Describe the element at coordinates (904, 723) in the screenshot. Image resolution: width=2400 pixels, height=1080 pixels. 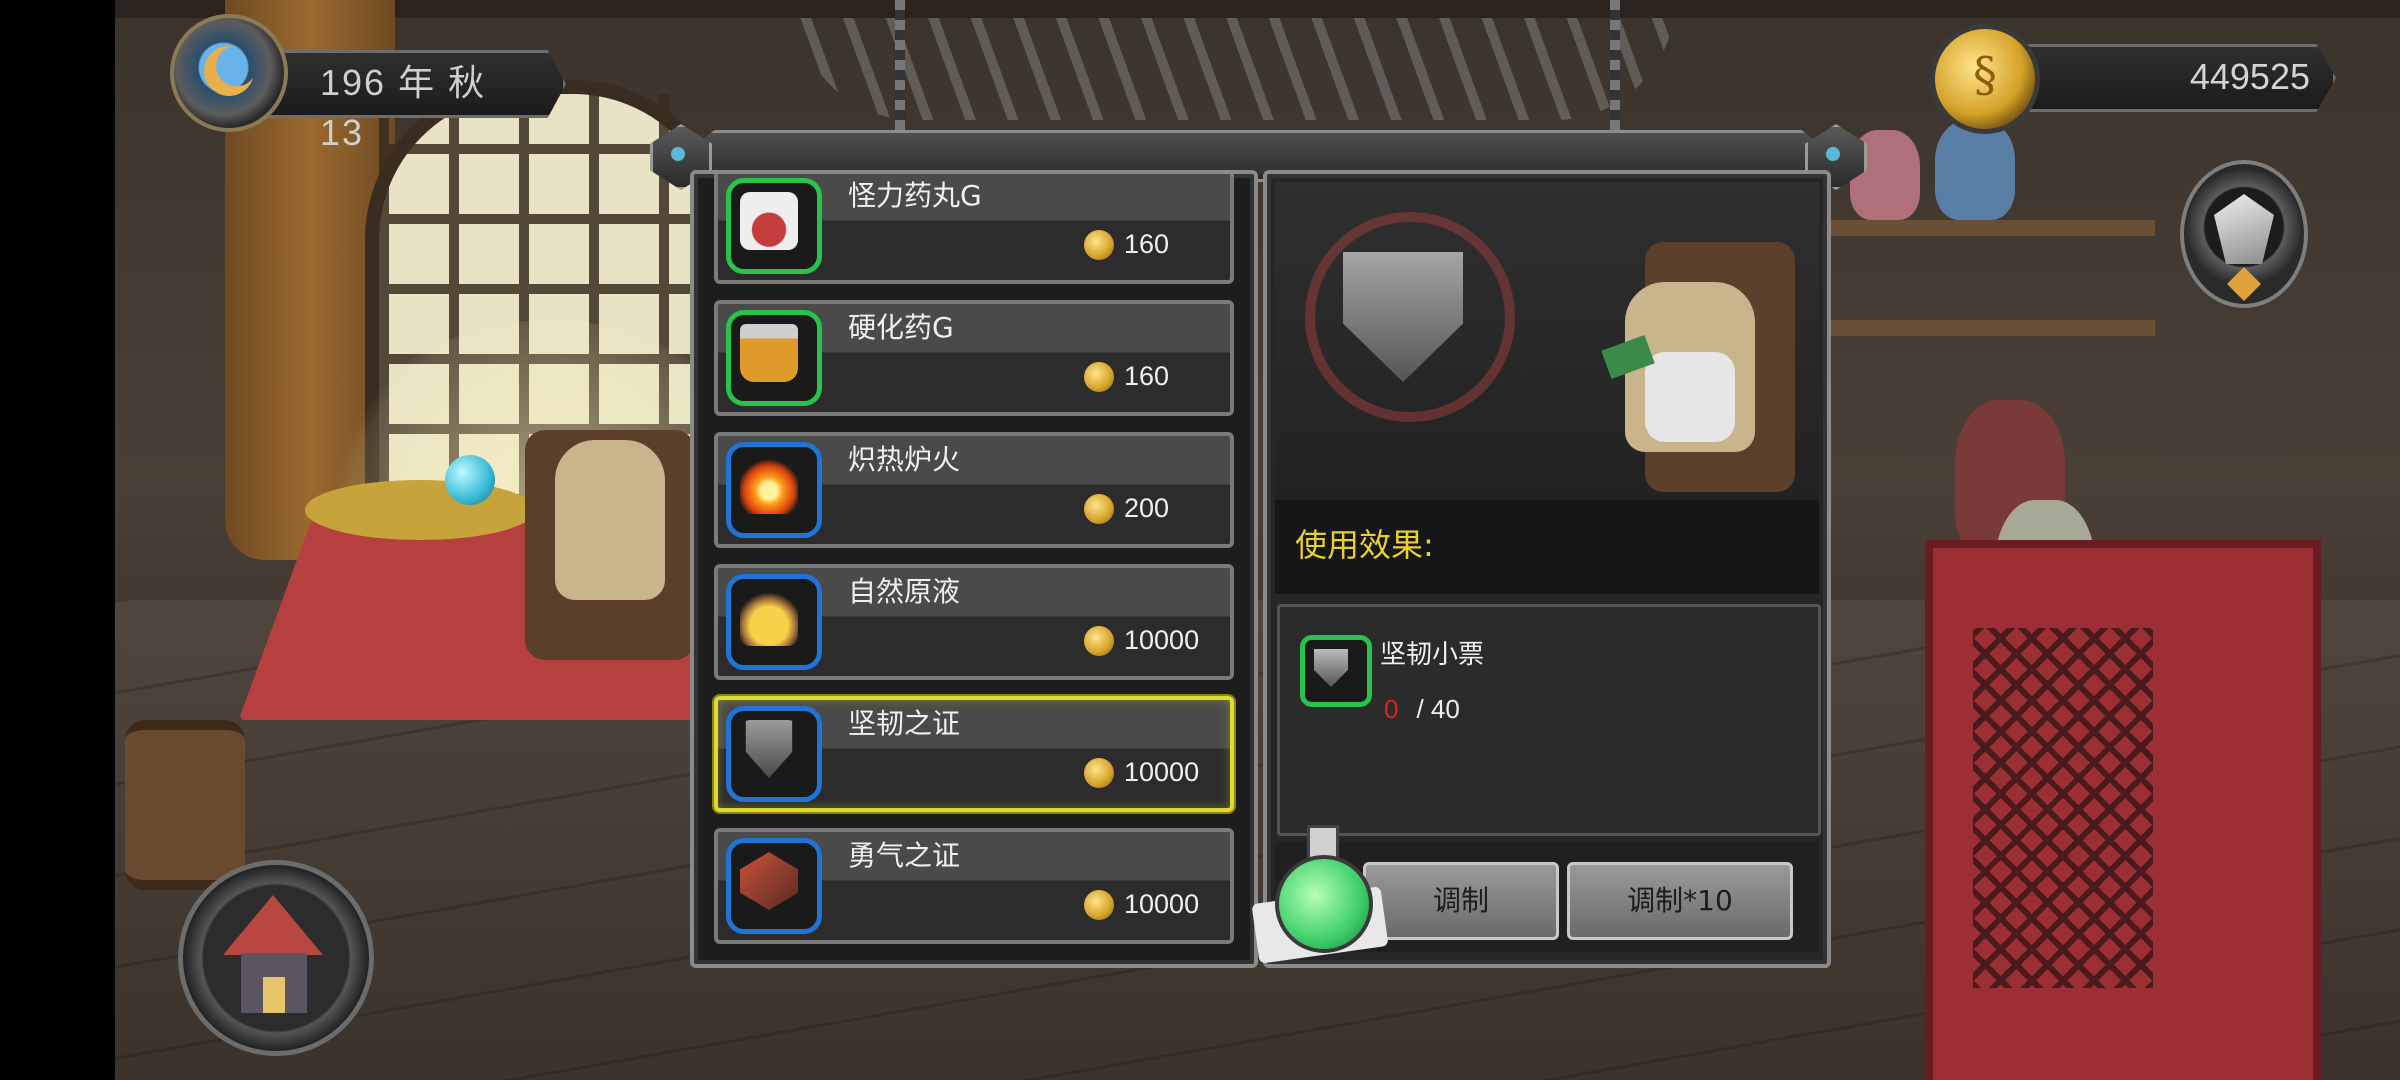
I see `item-name: 坚韧之证` at that location.